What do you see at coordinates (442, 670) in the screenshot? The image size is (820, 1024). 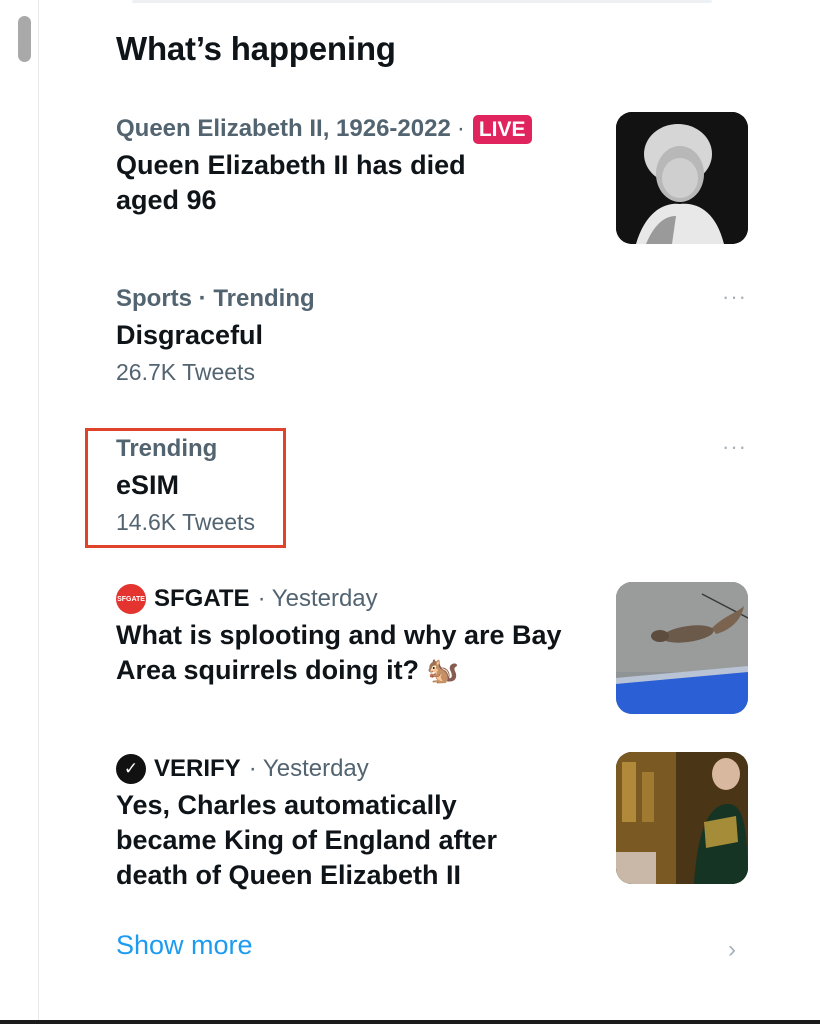 I see `squirrel-emoji-icon: 🐿️` at bounding box center [442, 670].